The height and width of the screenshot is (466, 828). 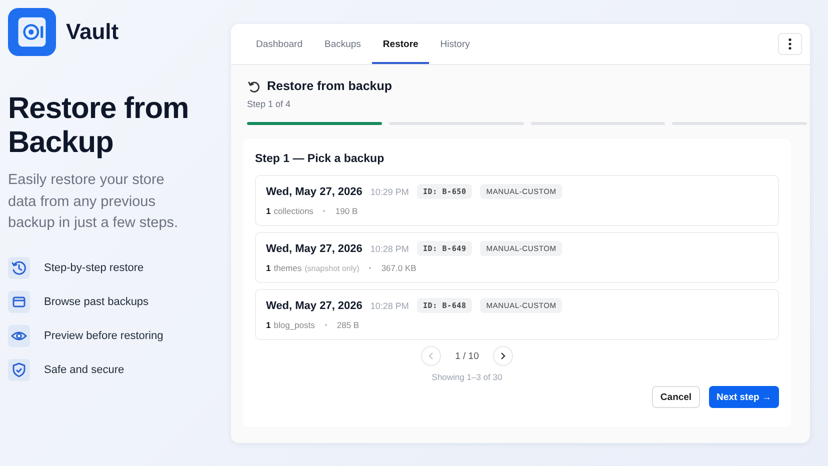 I want to click on backup-size: 367.0 KB, so click(x=398, y=268).